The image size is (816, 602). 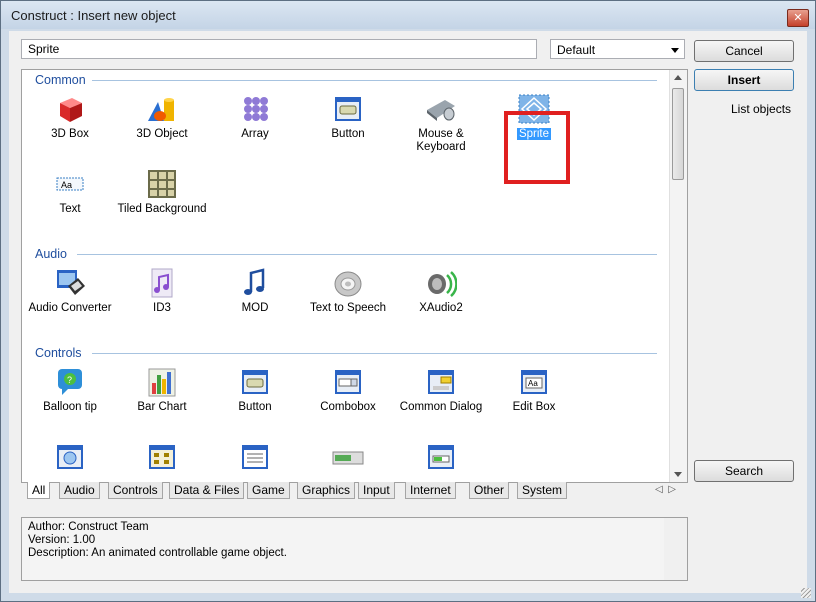 What do you see at coordinates (162, 109) in the screenshot?
I see `shapes-icon` at bounding box center [162, 109].